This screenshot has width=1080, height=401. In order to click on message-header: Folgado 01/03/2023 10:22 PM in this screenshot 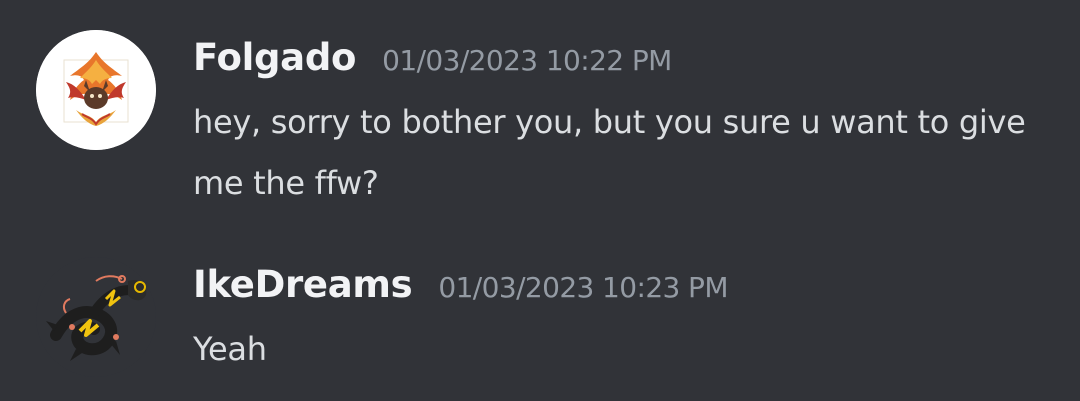, I will do `click(432, 57)`.